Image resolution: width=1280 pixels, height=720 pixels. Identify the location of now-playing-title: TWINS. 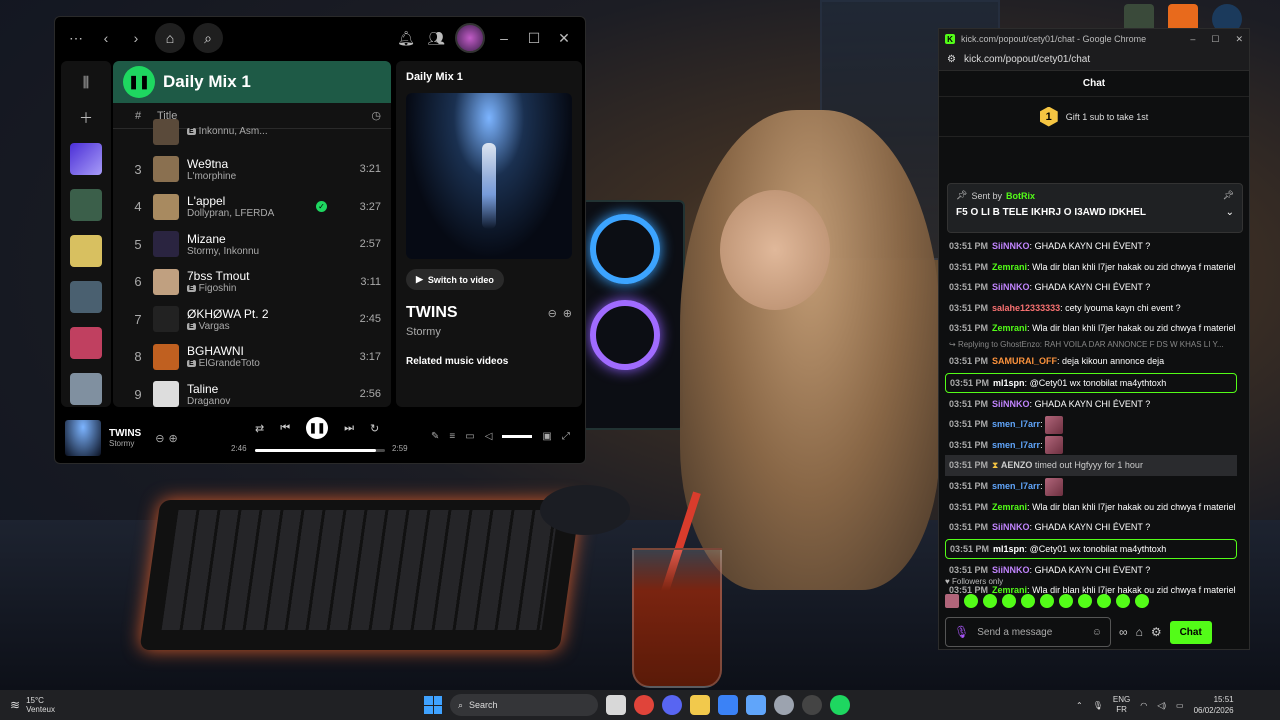
(432, 313).